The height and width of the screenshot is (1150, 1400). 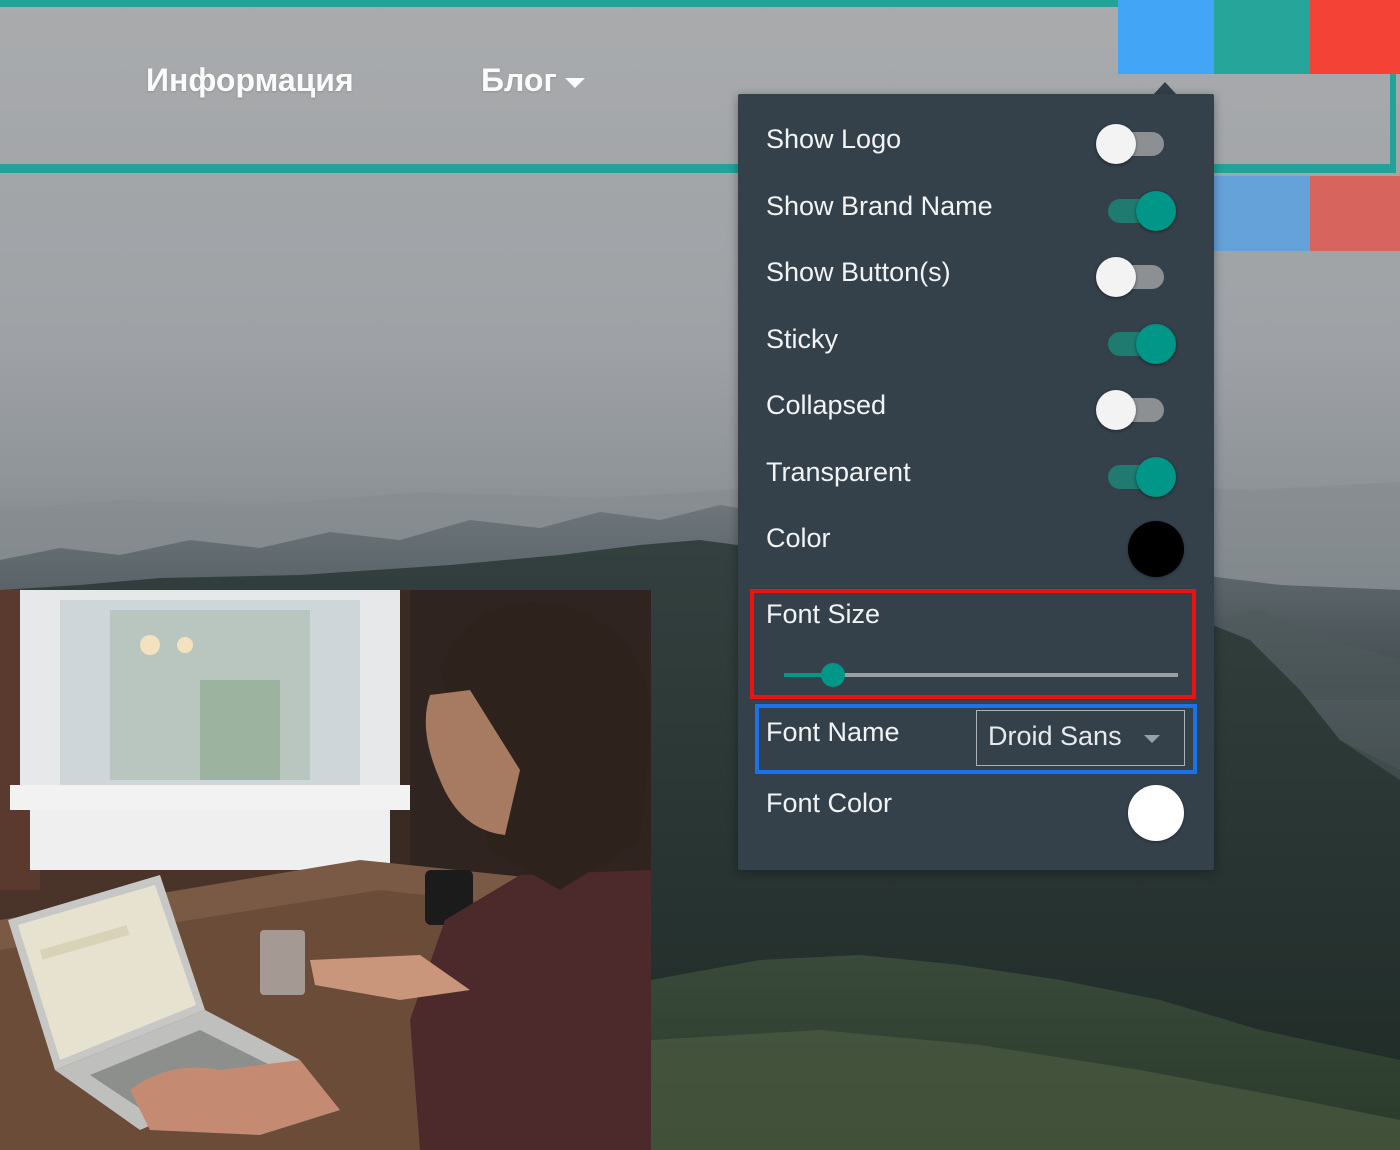 I want to click on show-buttons-toggle, so click(x=1136, y=274).